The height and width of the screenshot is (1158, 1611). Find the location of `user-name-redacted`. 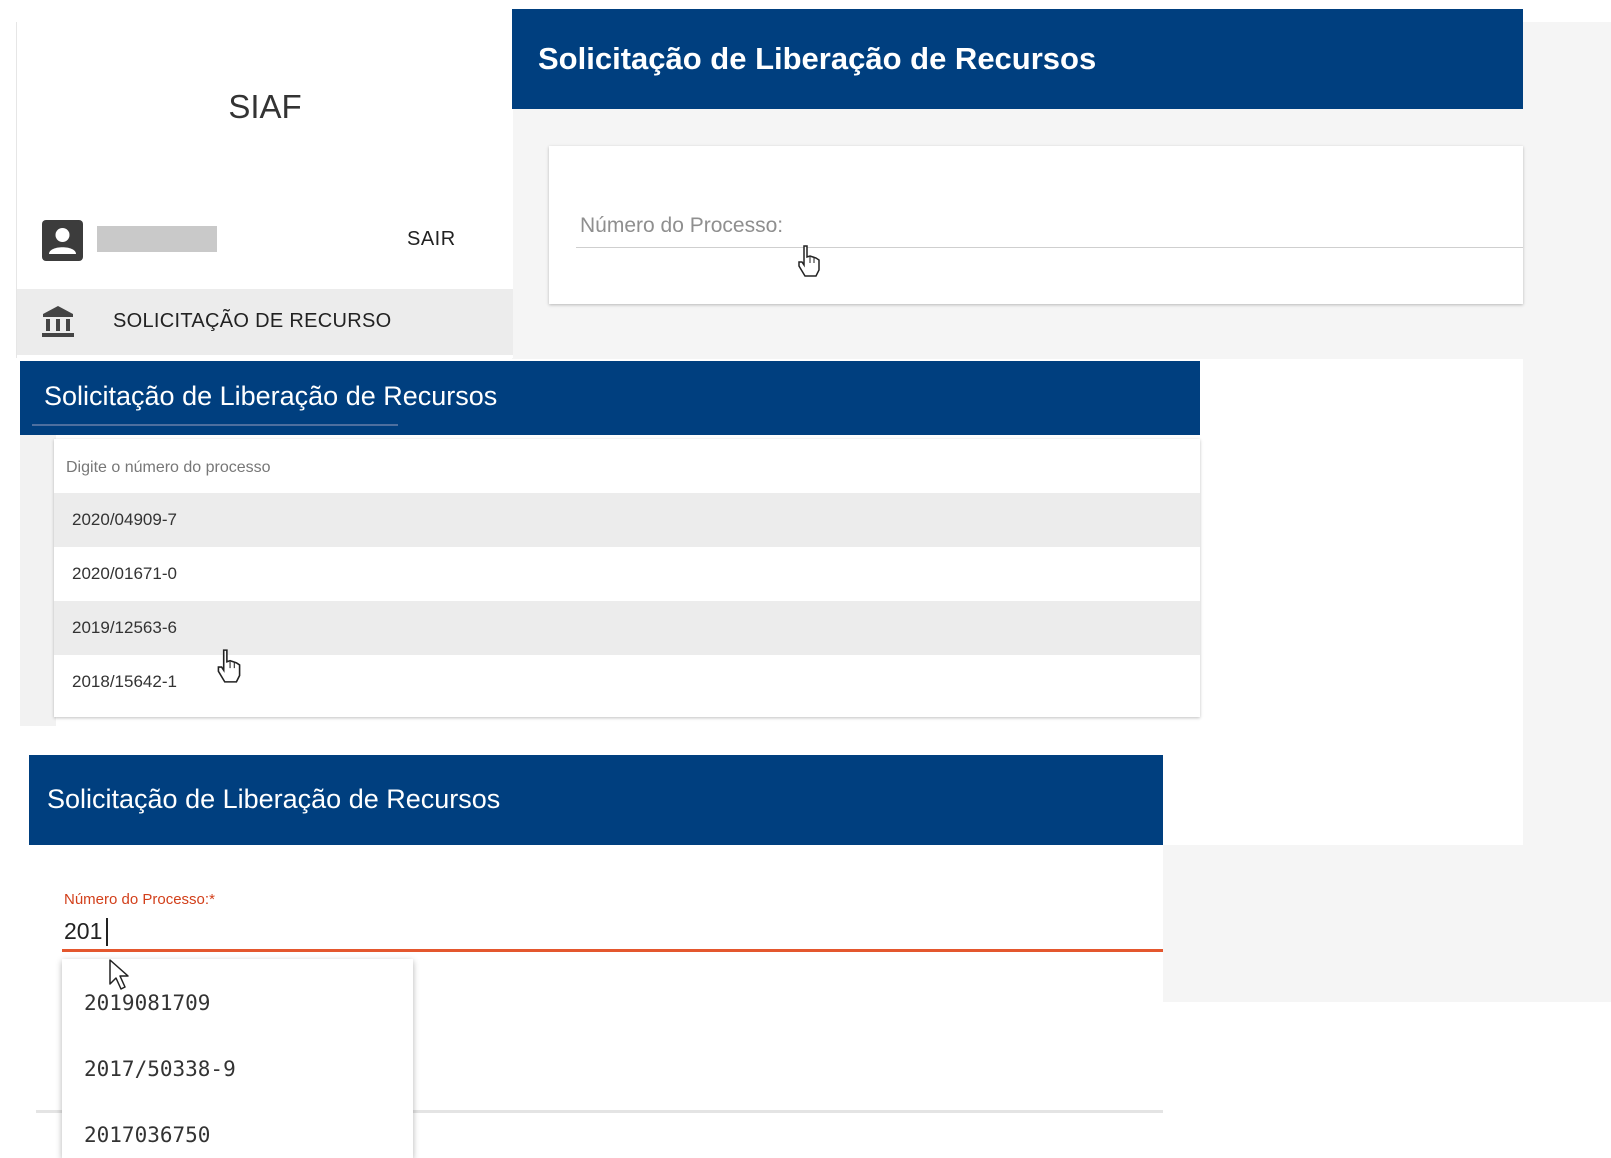

user-name-redacted is located at coordinates (157, 239).